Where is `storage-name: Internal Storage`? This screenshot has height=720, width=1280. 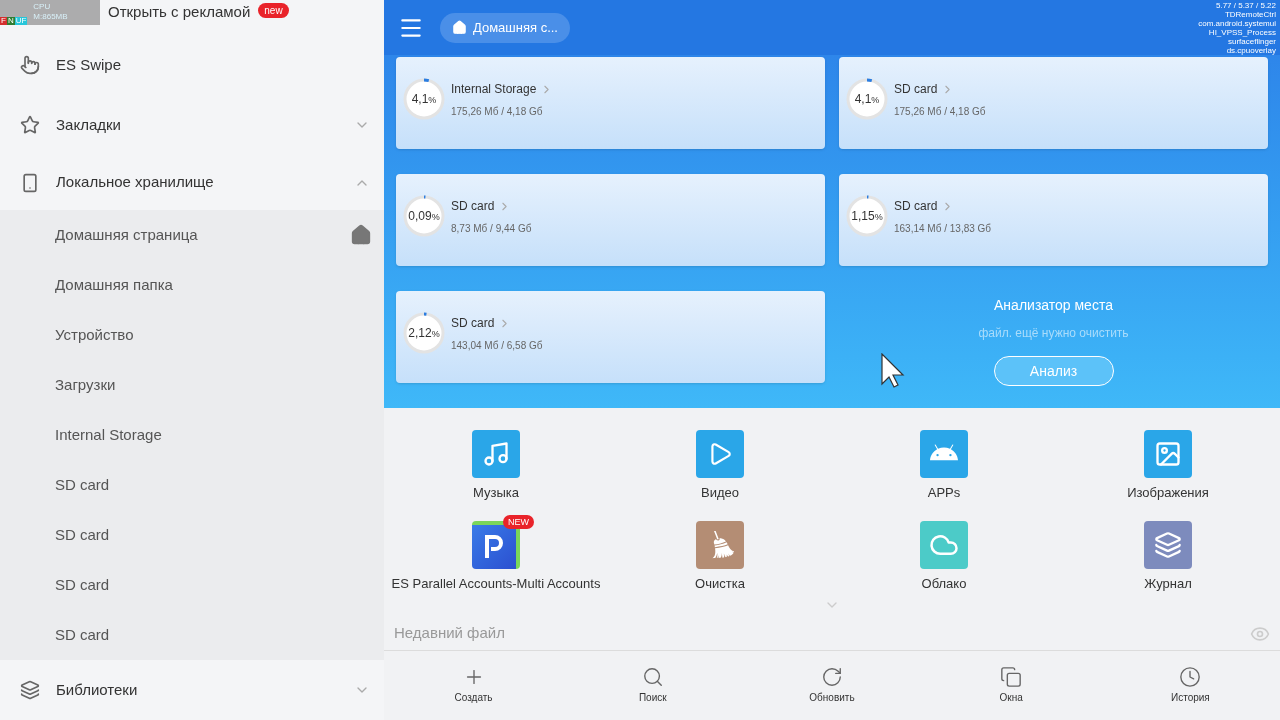 storage-name: Internal Storage is located at coordinates (494, 89).